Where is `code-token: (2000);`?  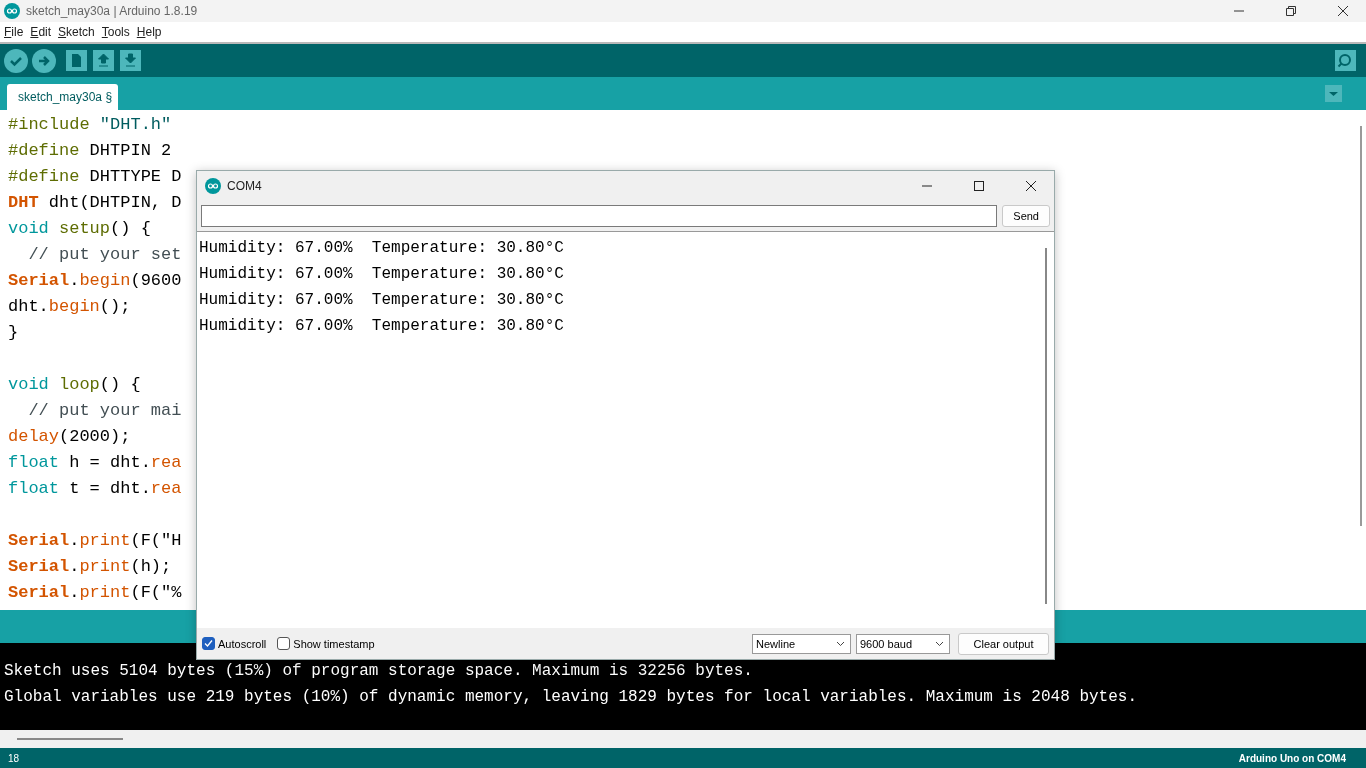
code-token: (2000); is located at coordinates (95, 436).